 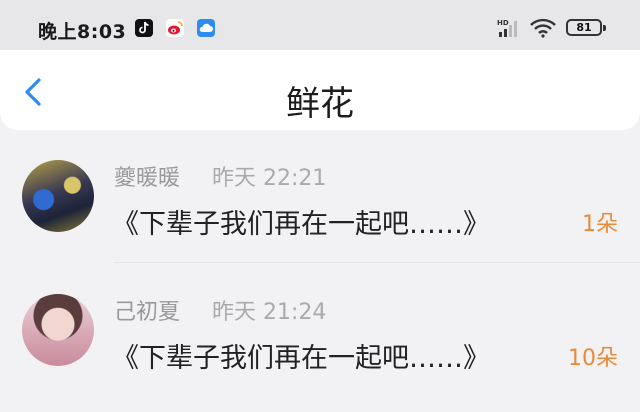 I want to click on divider, so click(x=377, y=262).